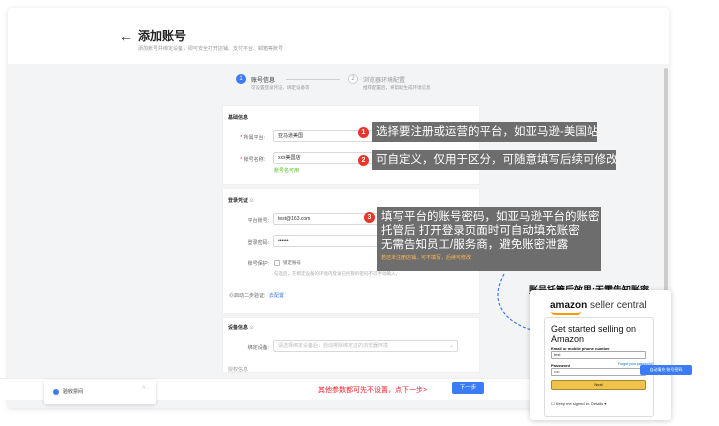  I want to click on arrow-left-icon: ←, so click(126, 36).